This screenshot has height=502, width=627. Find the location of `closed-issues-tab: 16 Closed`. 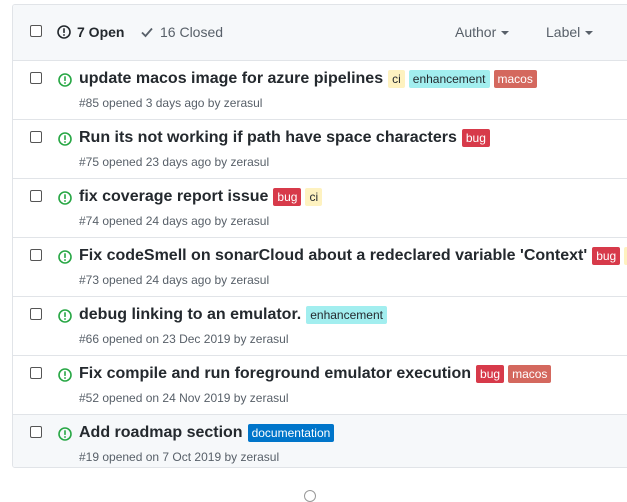

closed-issues-tab: 16 Closed is located at coordinates (181, 32).